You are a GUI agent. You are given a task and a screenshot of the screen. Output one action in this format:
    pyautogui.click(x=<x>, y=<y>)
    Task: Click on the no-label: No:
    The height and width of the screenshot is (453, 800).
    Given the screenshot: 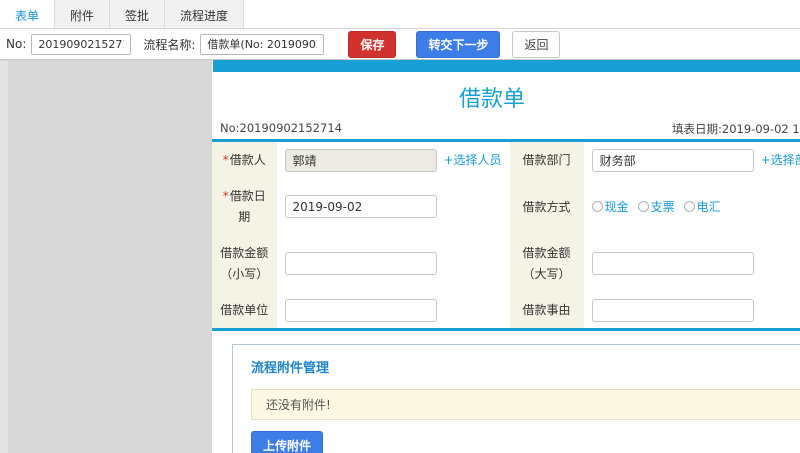 What is the action you would take?
    pyautogui.click(x=16, y=44)
    